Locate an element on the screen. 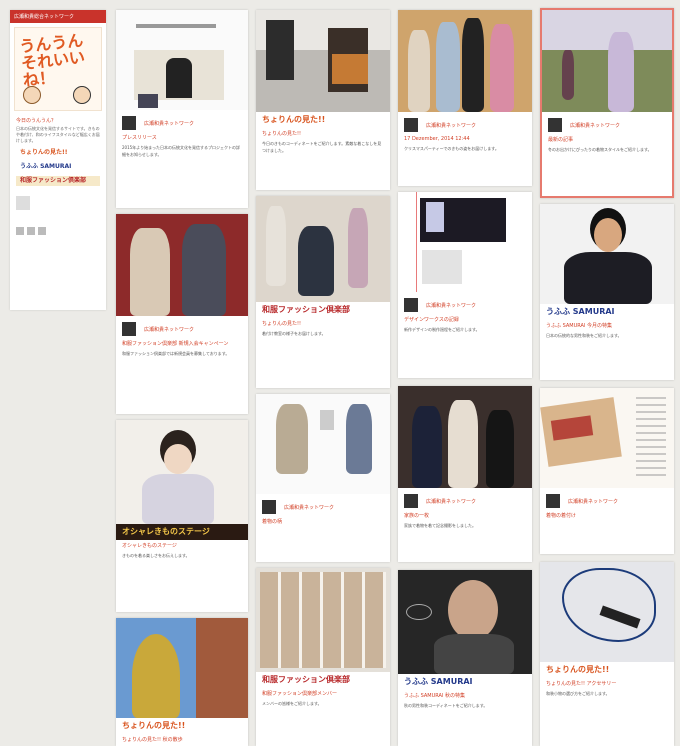 The height and width of the screenshot is (746, 680). post-excerpt: 着付け教室の様子をお届けします。 is located at coordinates (294, 333).